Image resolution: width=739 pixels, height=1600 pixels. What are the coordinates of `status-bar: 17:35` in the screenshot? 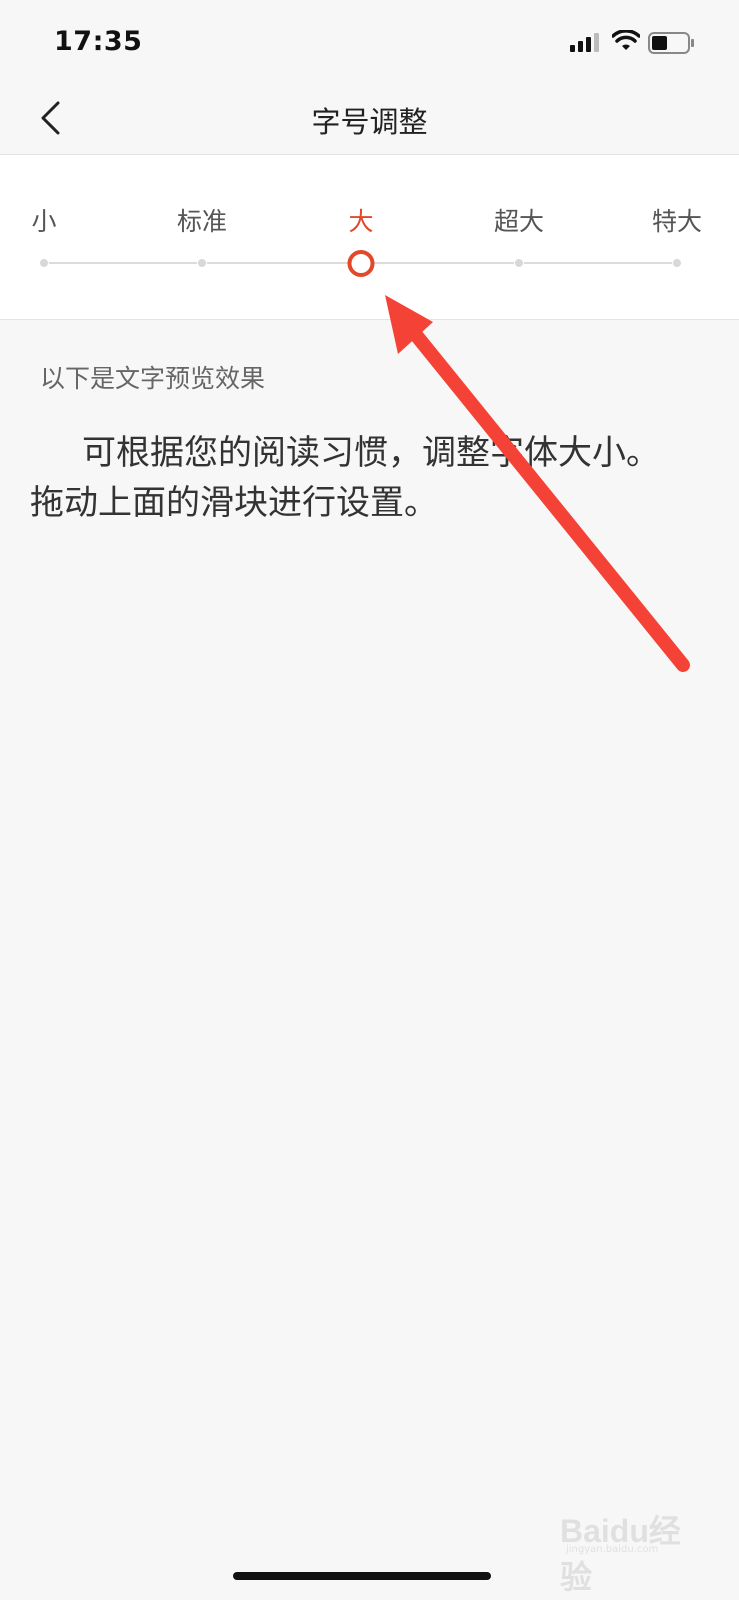 It's located at (369, 44).